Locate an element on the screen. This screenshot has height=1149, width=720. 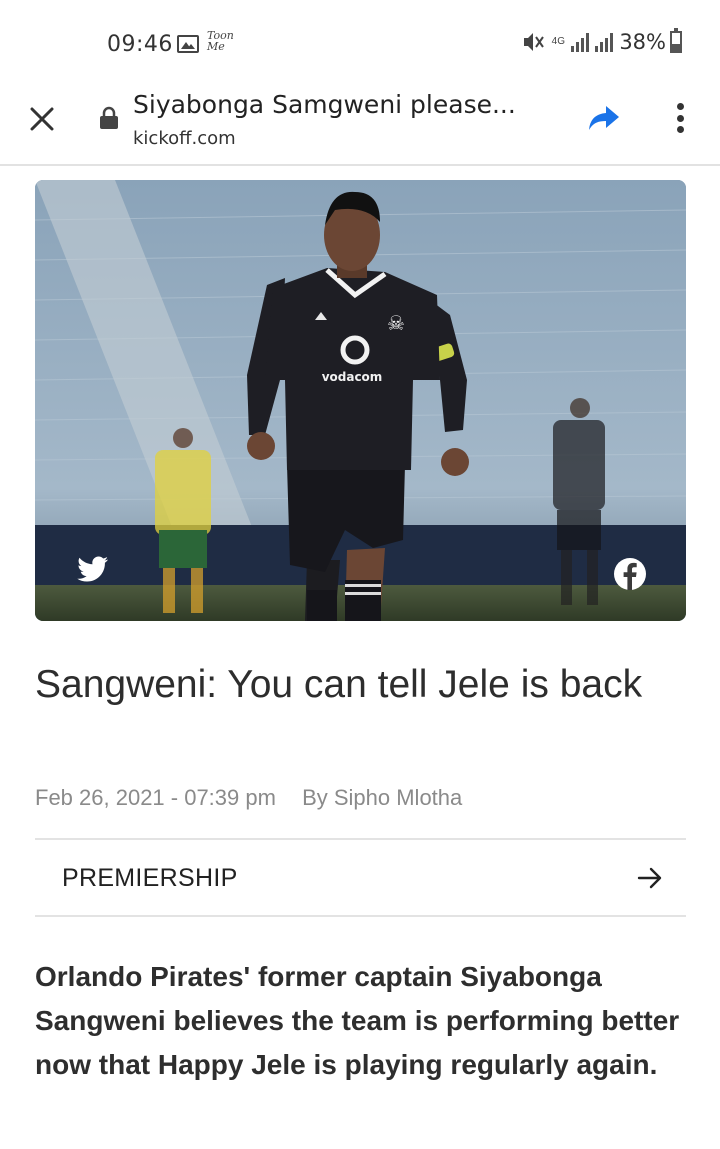
network-type-label: 4G is located at coordinates (558, 41).